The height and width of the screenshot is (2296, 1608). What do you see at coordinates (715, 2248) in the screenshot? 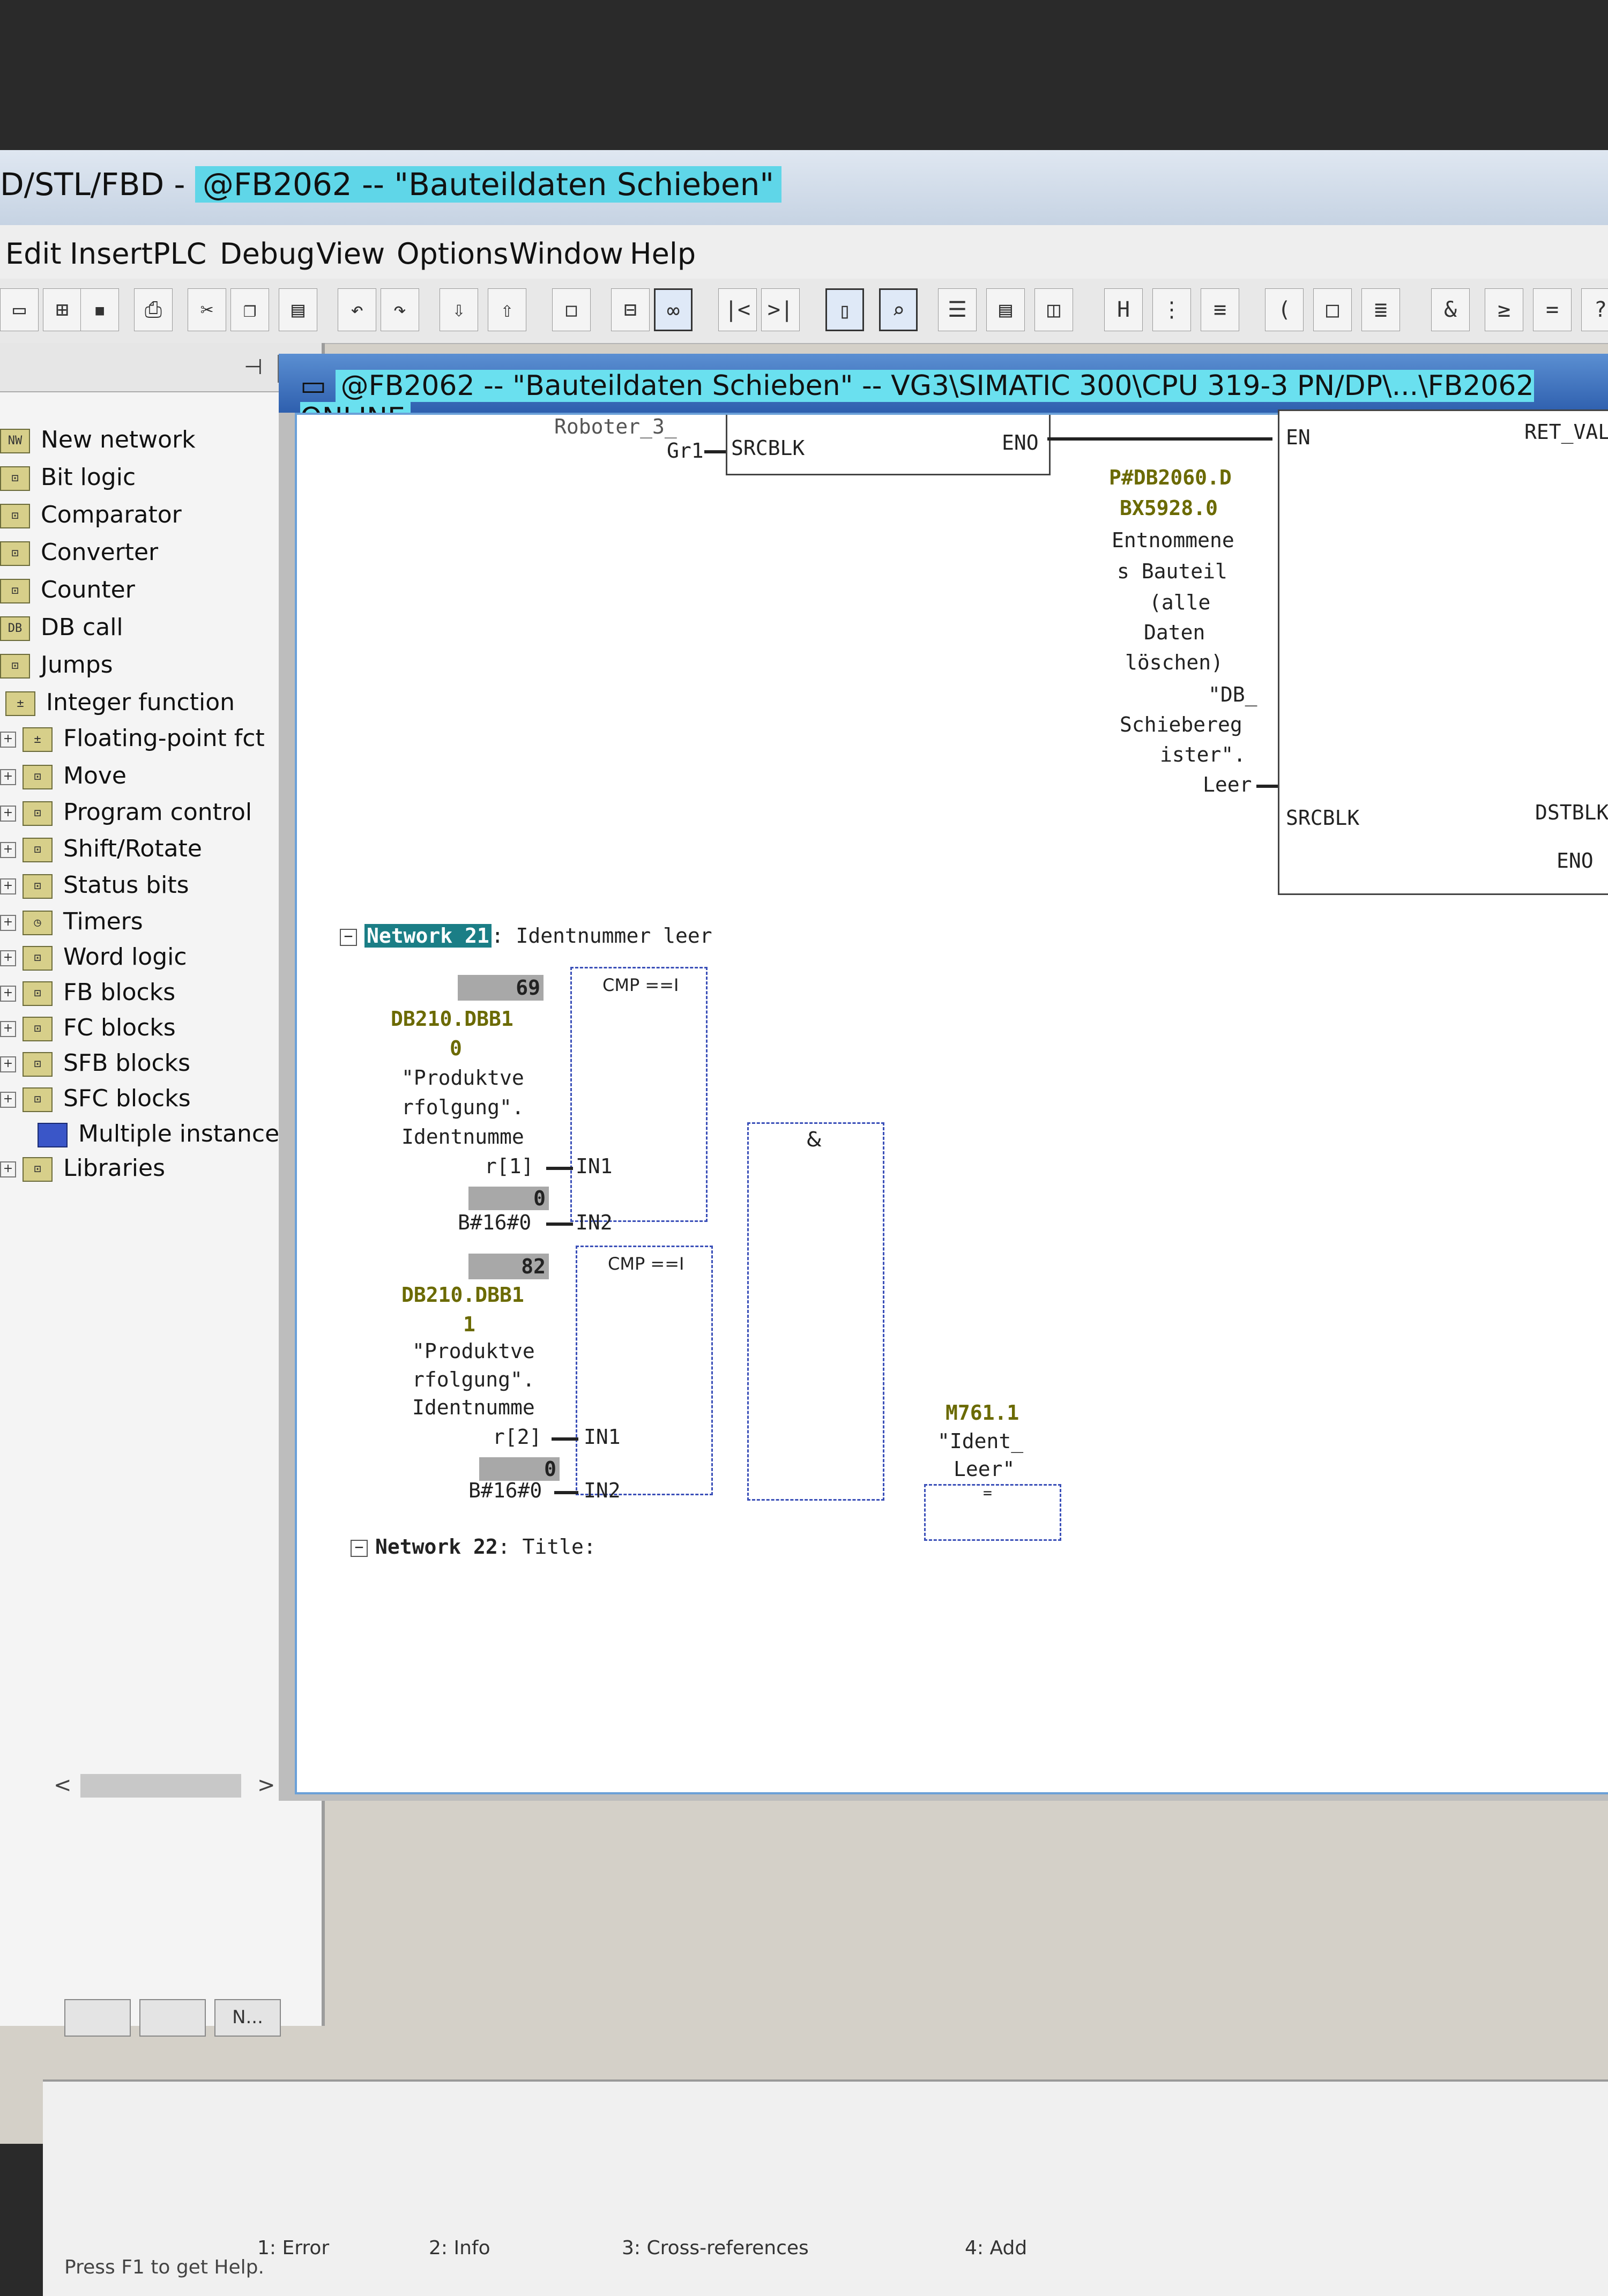
I see `tab-cross-references: 3: Cross-references` at bounding box center [715, 2248].